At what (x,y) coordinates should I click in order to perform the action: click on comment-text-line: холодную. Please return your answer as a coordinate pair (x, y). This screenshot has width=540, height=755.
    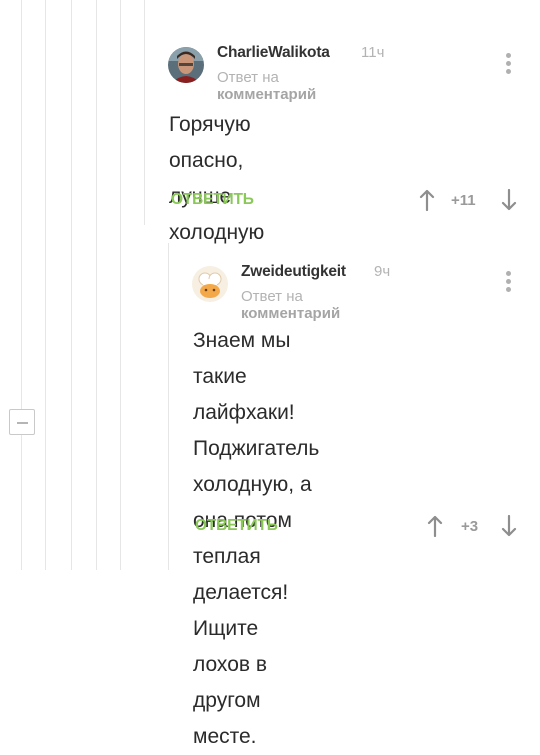
    Looking at the image, I should click on (217, 232).